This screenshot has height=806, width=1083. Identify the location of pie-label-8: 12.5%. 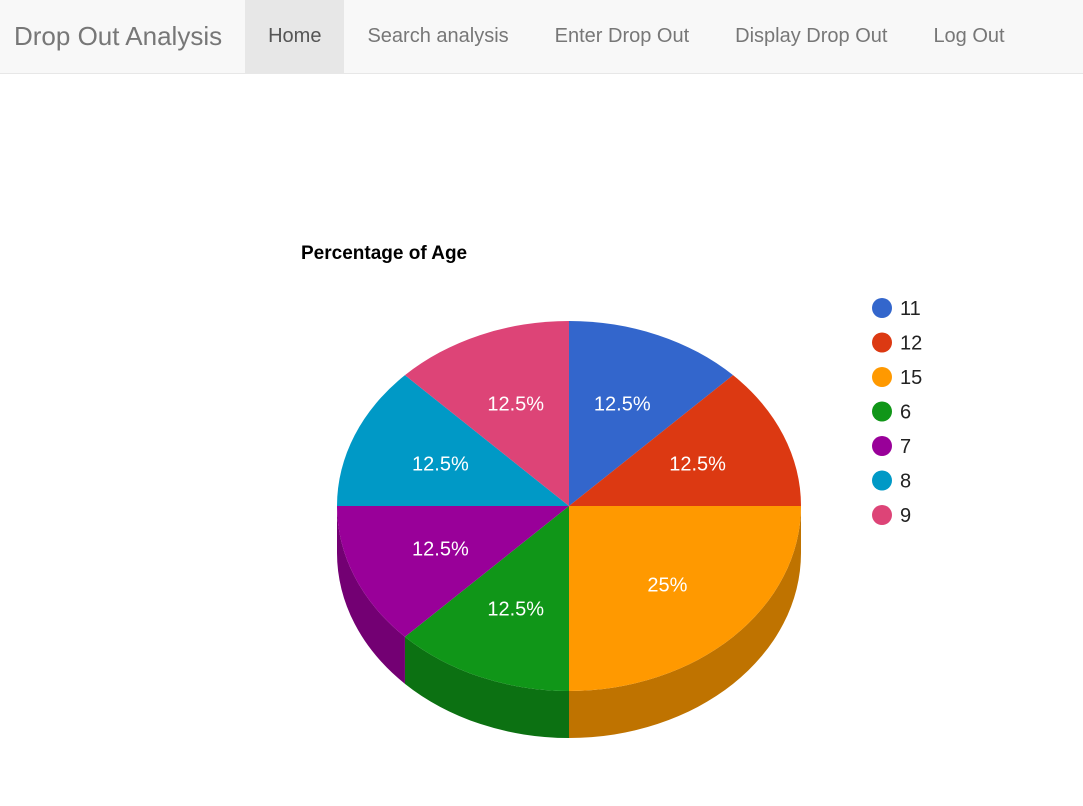
(440, 465).